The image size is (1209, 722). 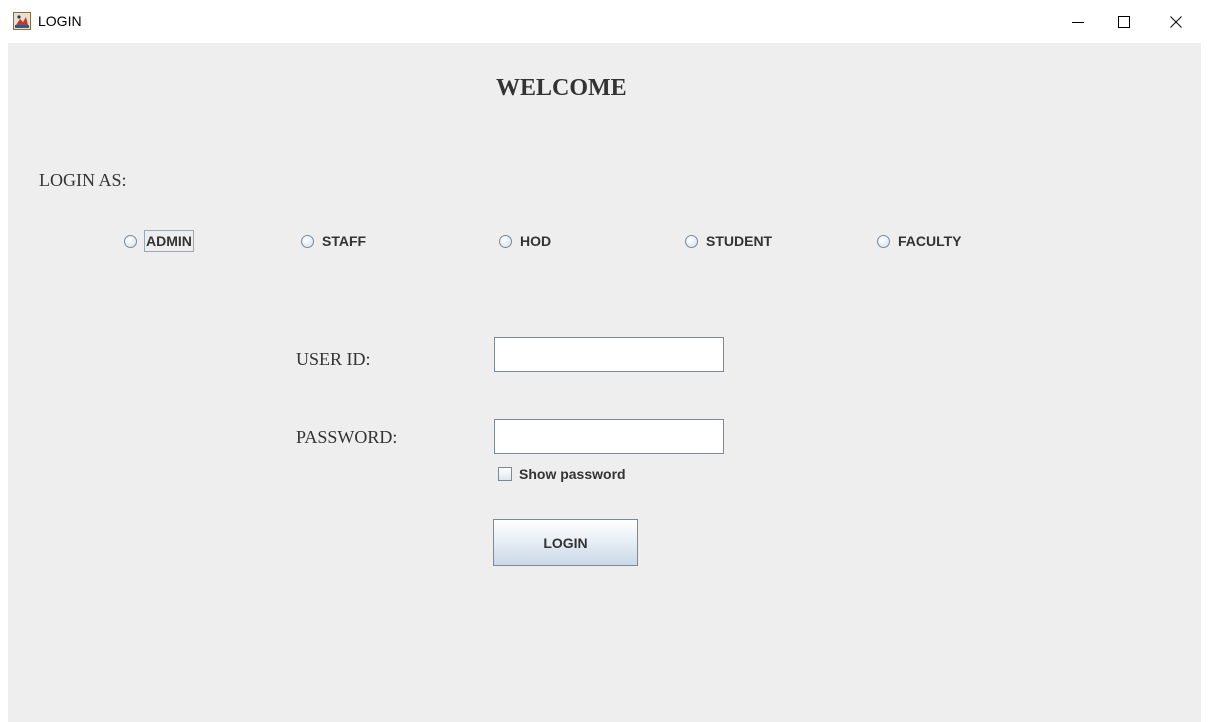 I want to click on role-radio-hod: HOD, so click(x=525, y=241).